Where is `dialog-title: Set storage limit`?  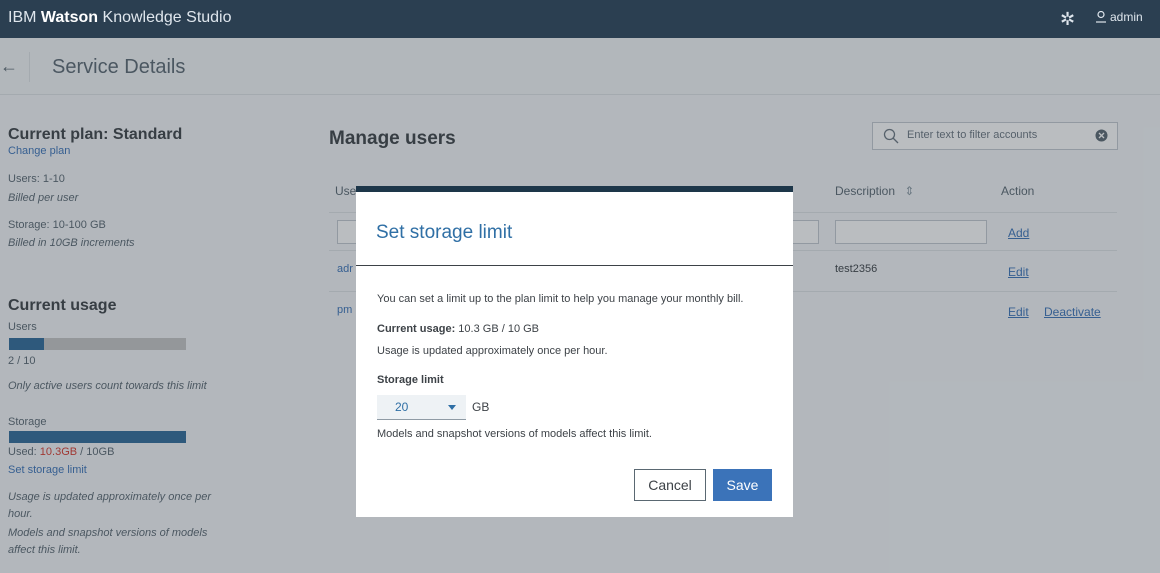 dialog-title: Set storage limit is located at coordinates (444, 232).